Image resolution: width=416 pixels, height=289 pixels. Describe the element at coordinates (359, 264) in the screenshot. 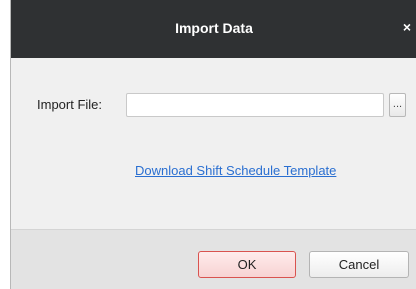

I see `cancel-button: Cancel` at that location.